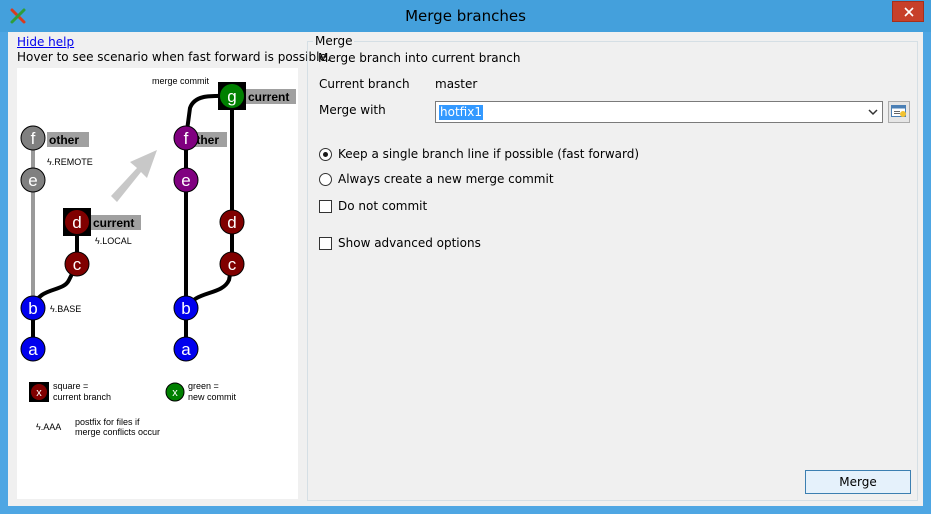 The height and width of the screenshot is (514, 931). What do you see at coordinates (45, 42) in the screenshot?
I see `hide-help-link: Hide help` at bounding box center [45, 42].